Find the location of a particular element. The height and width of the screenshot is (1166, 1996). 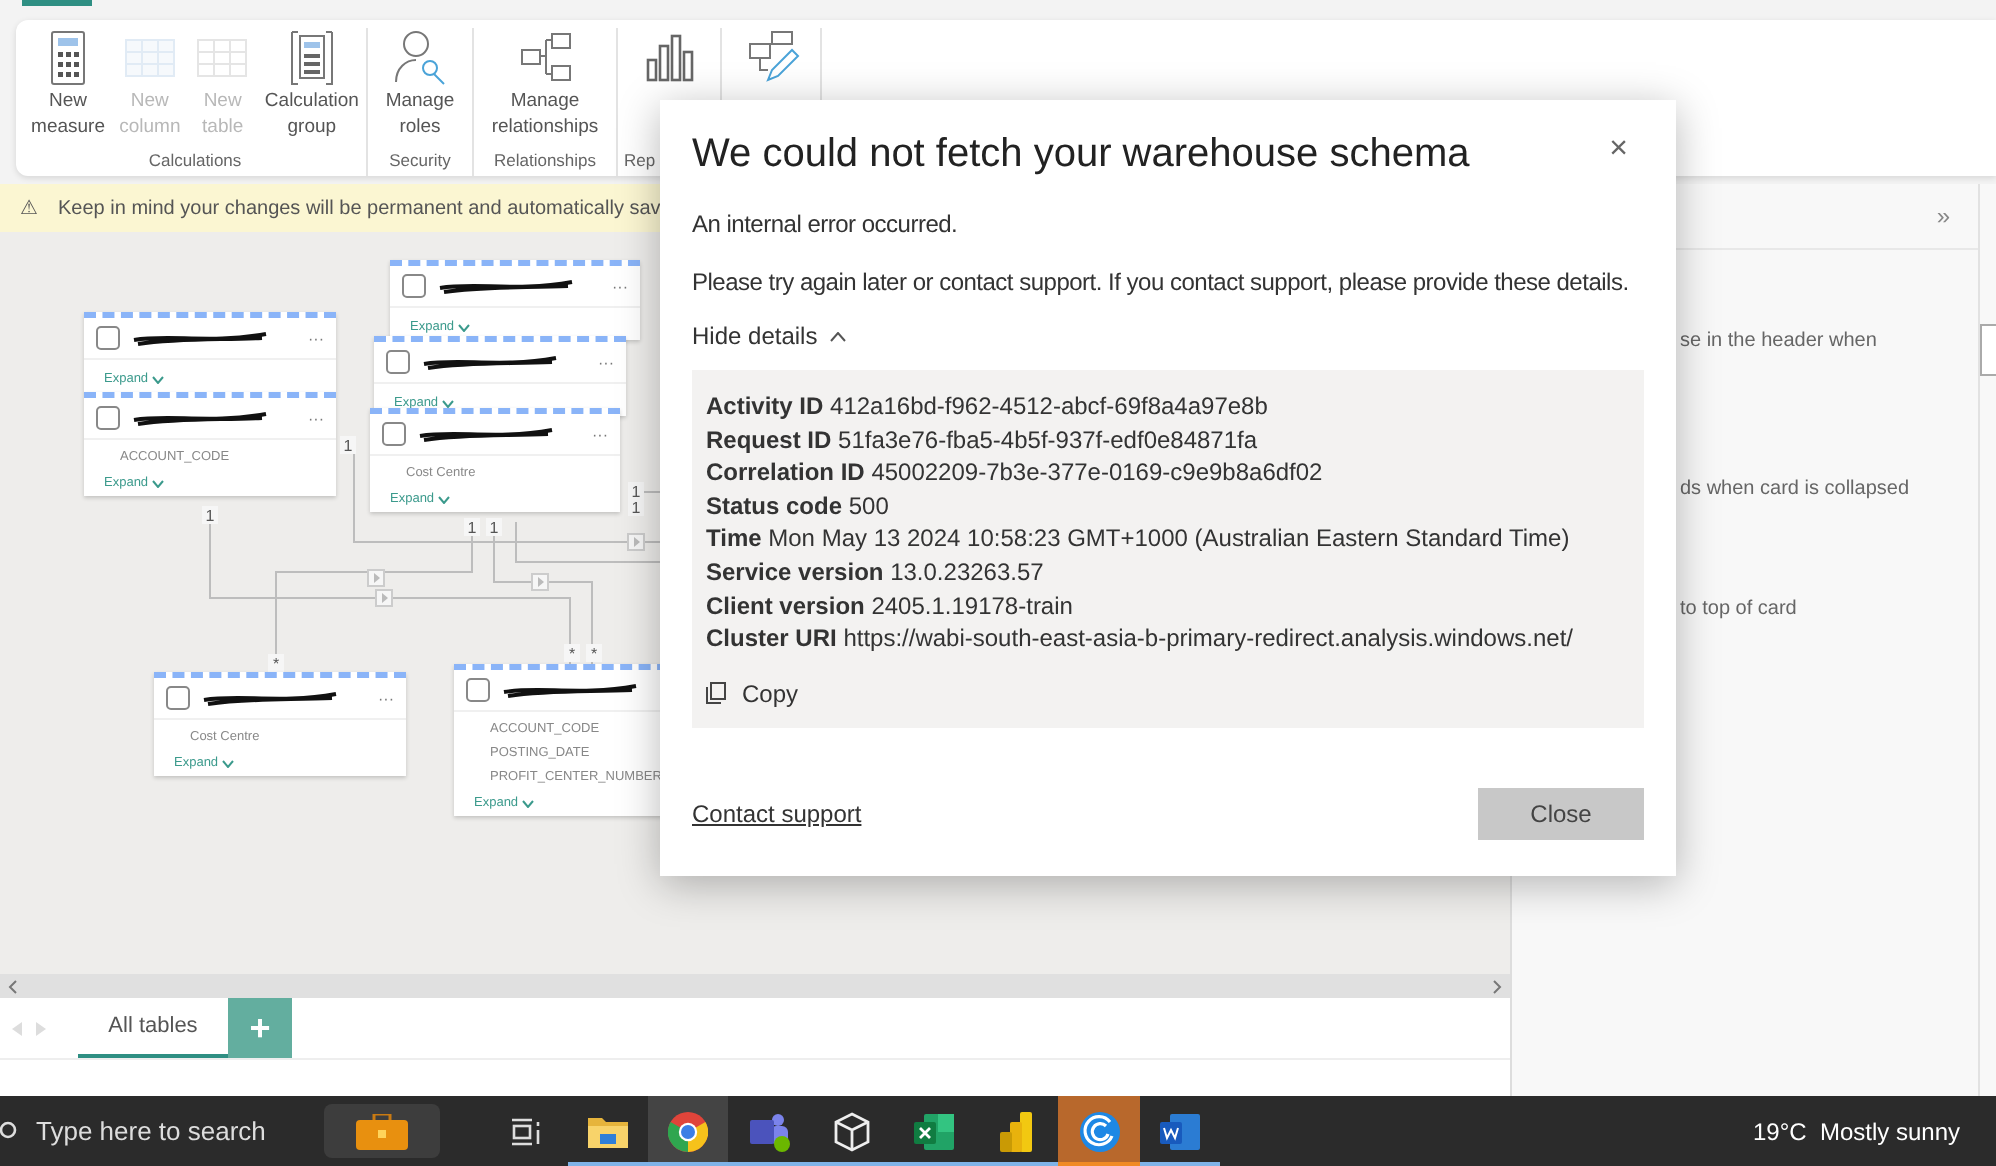

close-button: Close is located at coordinates (1561, 814).